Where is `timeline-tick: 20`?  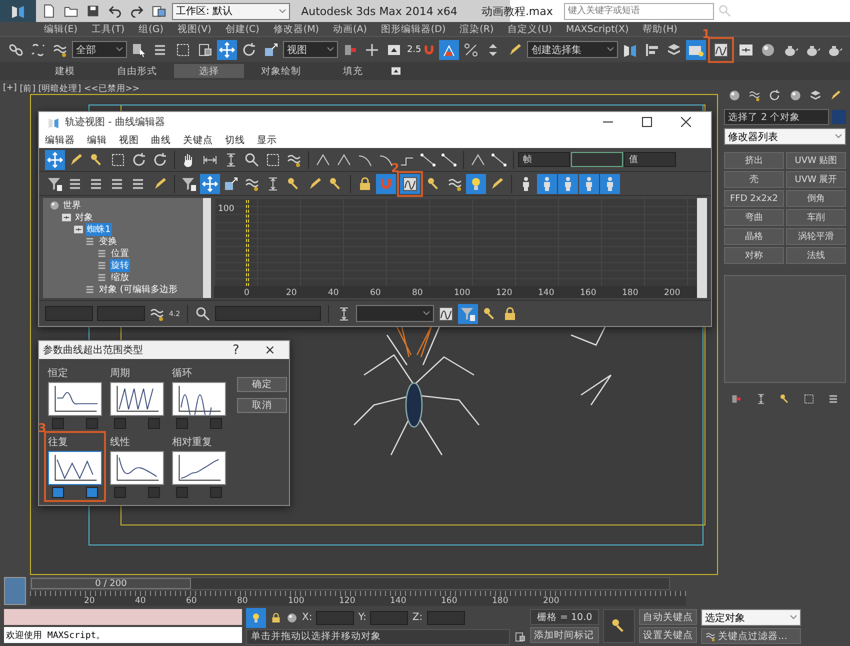
timeline-tick: 20 is located at coordinates (89, 601).